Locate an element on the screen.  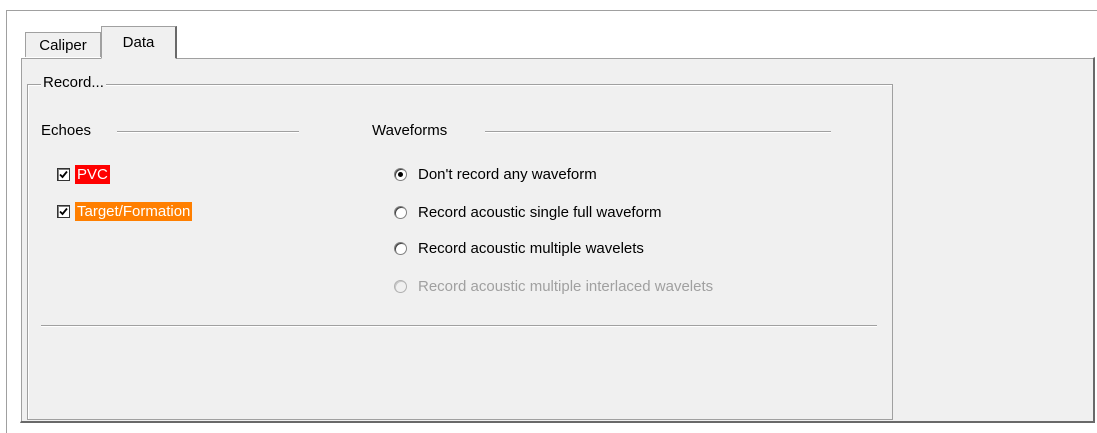
pvc-checkbox-box is located at coordinates (63, 174).